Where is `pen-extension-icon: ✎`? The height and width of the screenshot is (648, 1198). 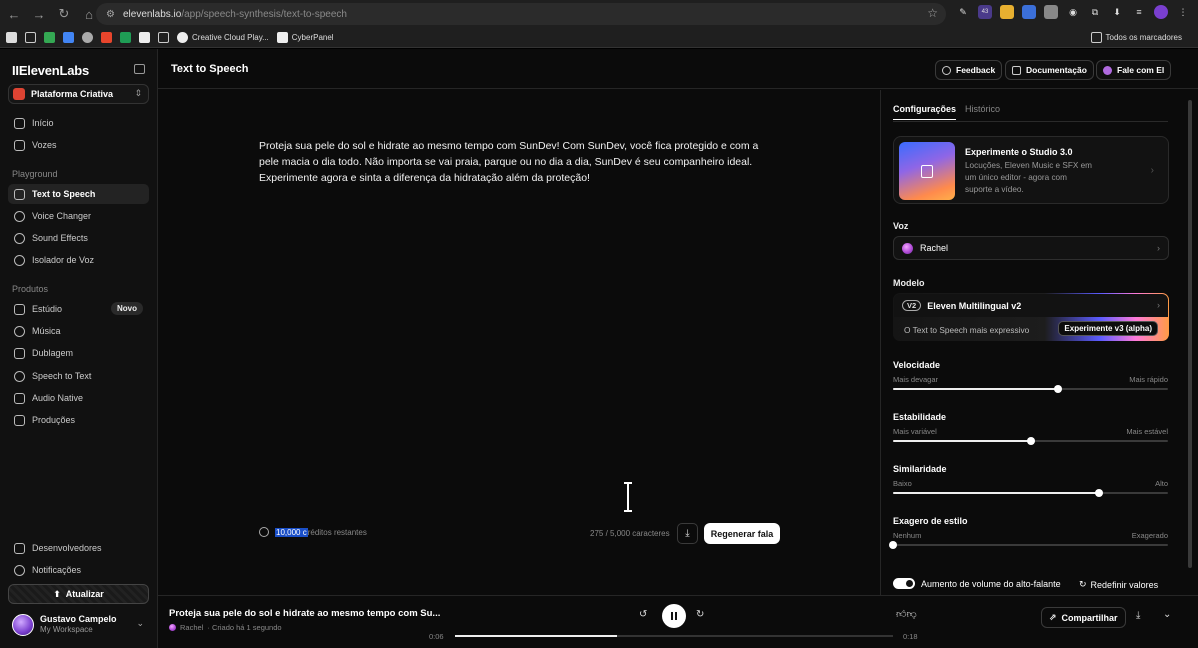
pen-extension-icon: ✎ is located at coordinates (963, 12).